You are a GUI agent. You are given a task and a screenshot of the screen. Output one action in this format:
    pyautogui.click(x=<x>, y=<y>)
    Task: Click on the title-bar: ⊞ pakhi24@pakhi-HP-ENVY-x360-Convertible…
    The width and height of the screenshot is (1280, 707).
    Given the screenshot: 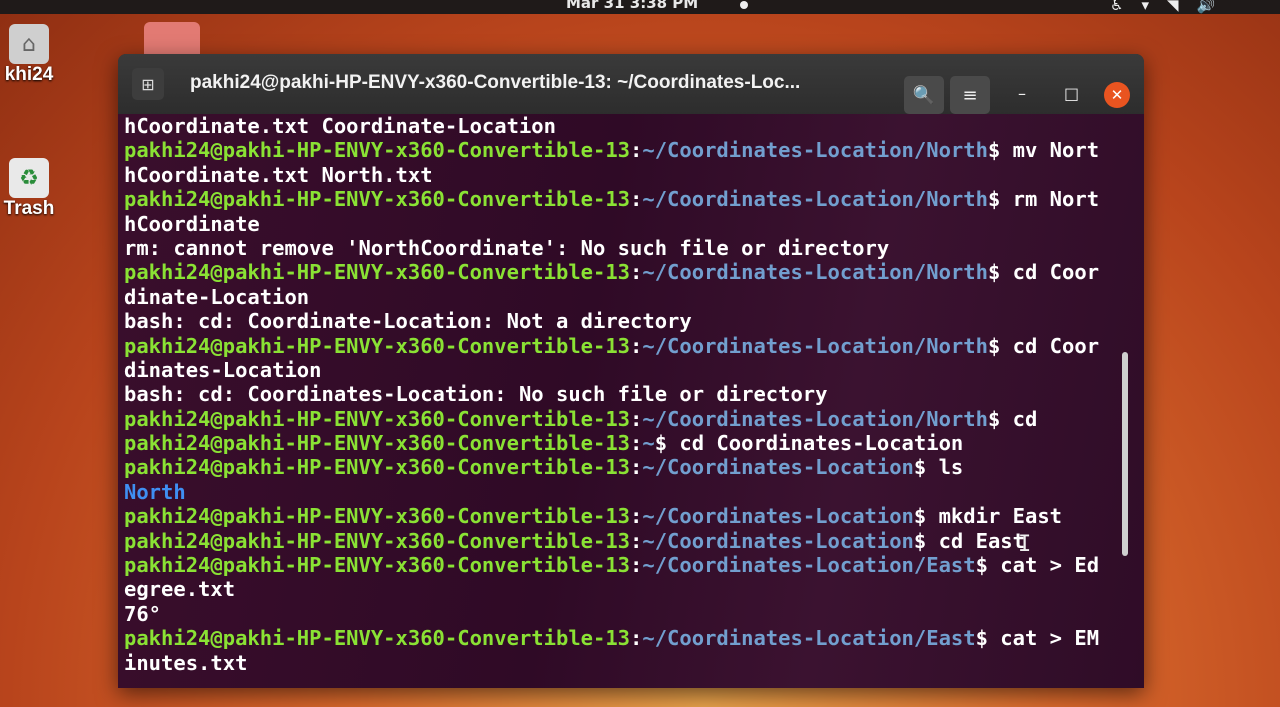 What is the action you would take?
    pyautogui.click(x=631, y=84)
    